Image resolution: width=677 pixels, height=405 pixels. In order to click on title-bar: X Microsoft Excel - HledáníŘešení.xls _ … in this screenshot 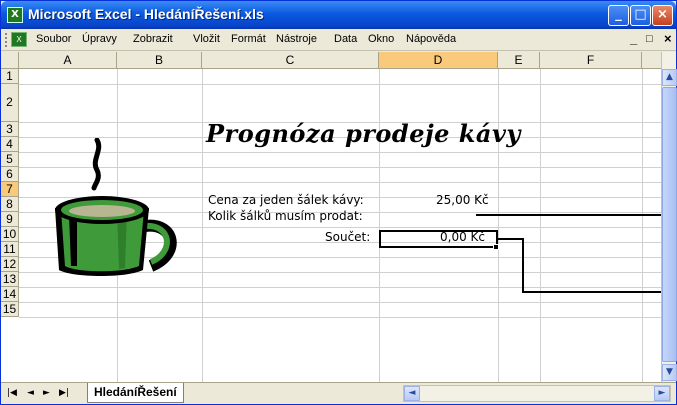, I will do `click(338, 15)`.